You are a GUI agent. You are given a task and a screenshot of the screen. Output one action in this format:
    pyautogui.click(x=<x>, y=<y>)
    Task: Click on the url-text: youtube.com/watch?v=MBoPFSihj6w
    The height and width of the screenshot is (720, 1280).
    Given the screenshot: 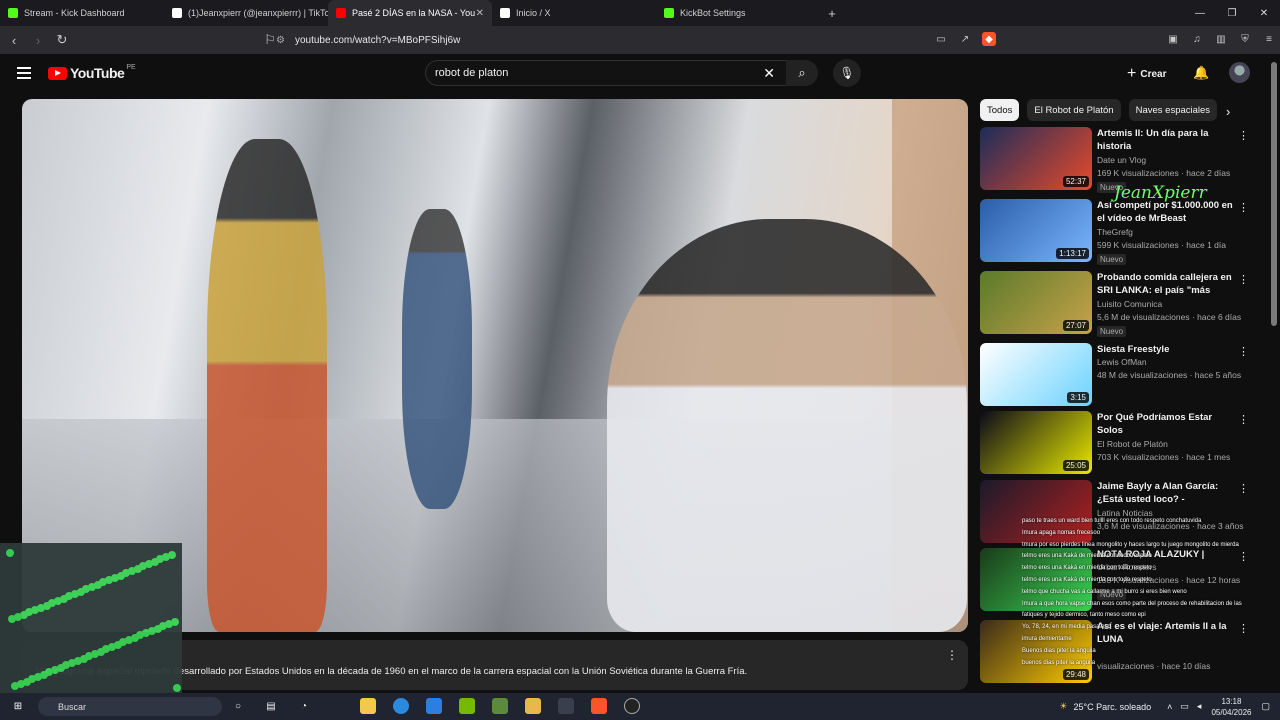 What is the action you would take?
    pyautogui.click(x=377, y=40)
    